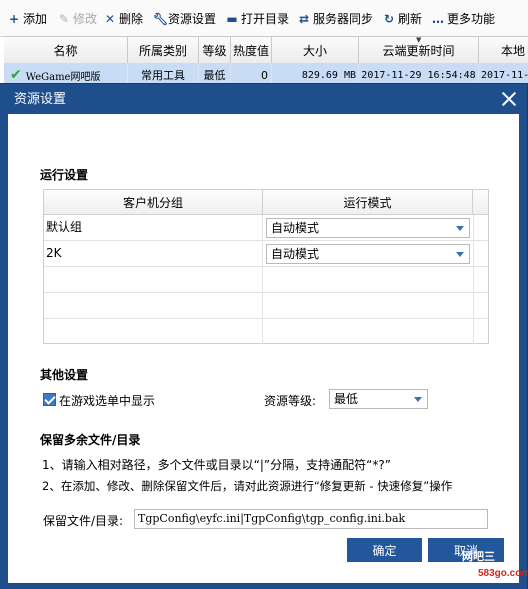  I want to click on column-header-size: 大小, so click(315, 50).